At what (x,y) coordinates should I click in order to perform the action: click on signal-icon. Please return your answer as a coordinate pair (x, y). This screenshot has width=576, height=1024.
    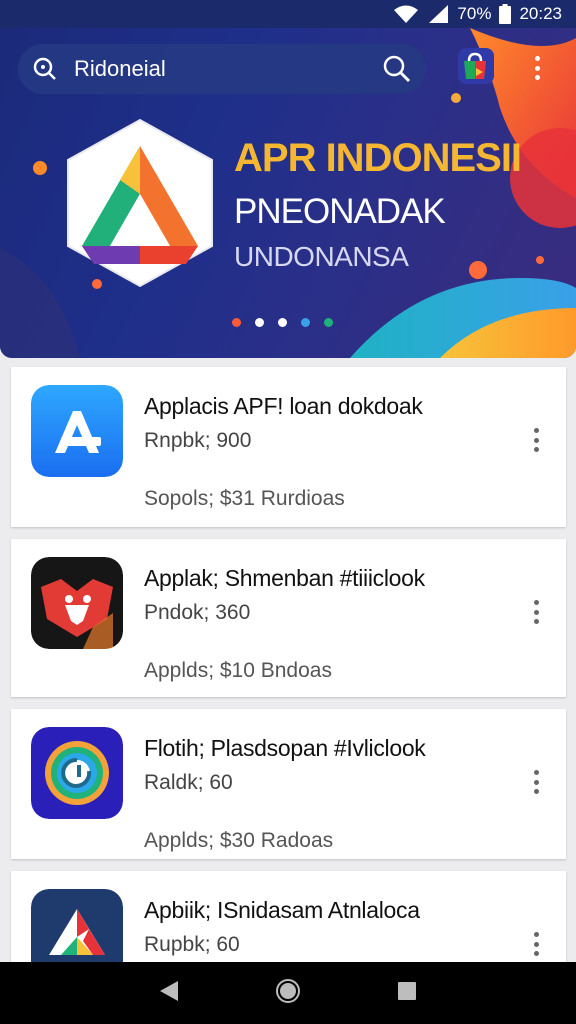
    Looking at the image, I should click on (438, 14).